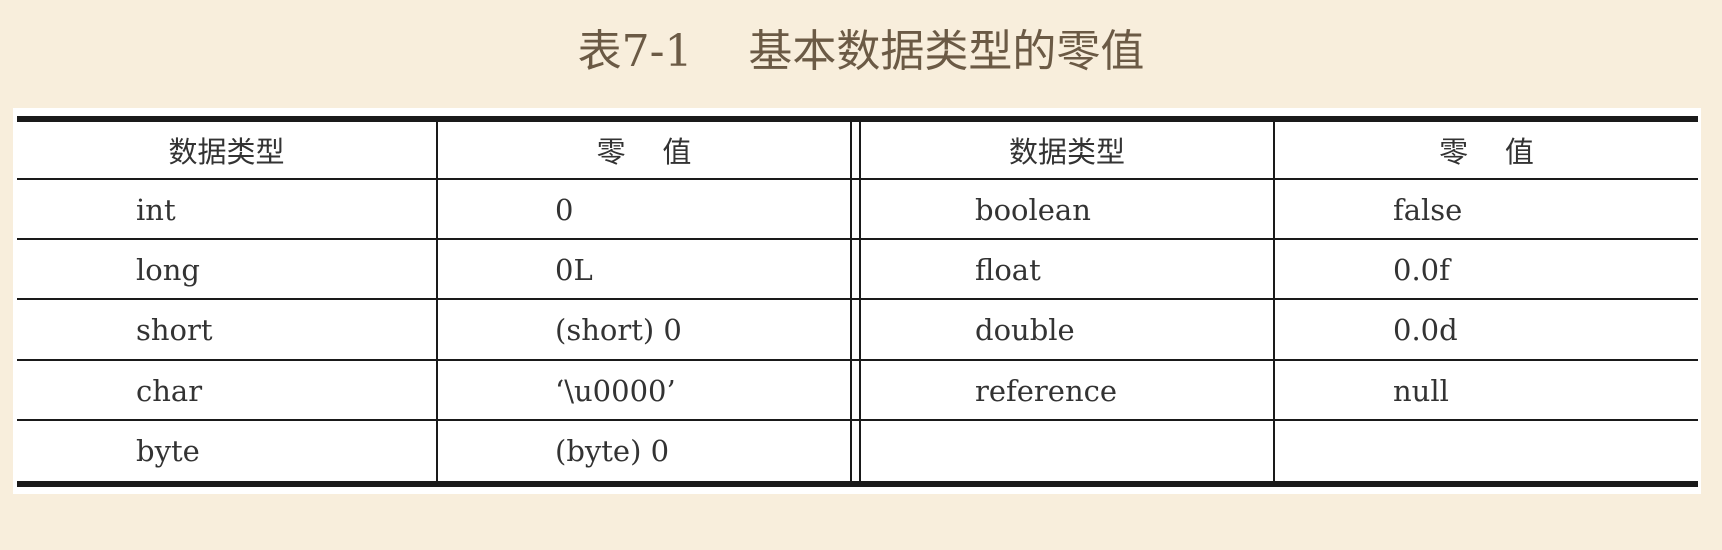  I want to click on zero-value-cell: (byte) 0, so click(612, 451).